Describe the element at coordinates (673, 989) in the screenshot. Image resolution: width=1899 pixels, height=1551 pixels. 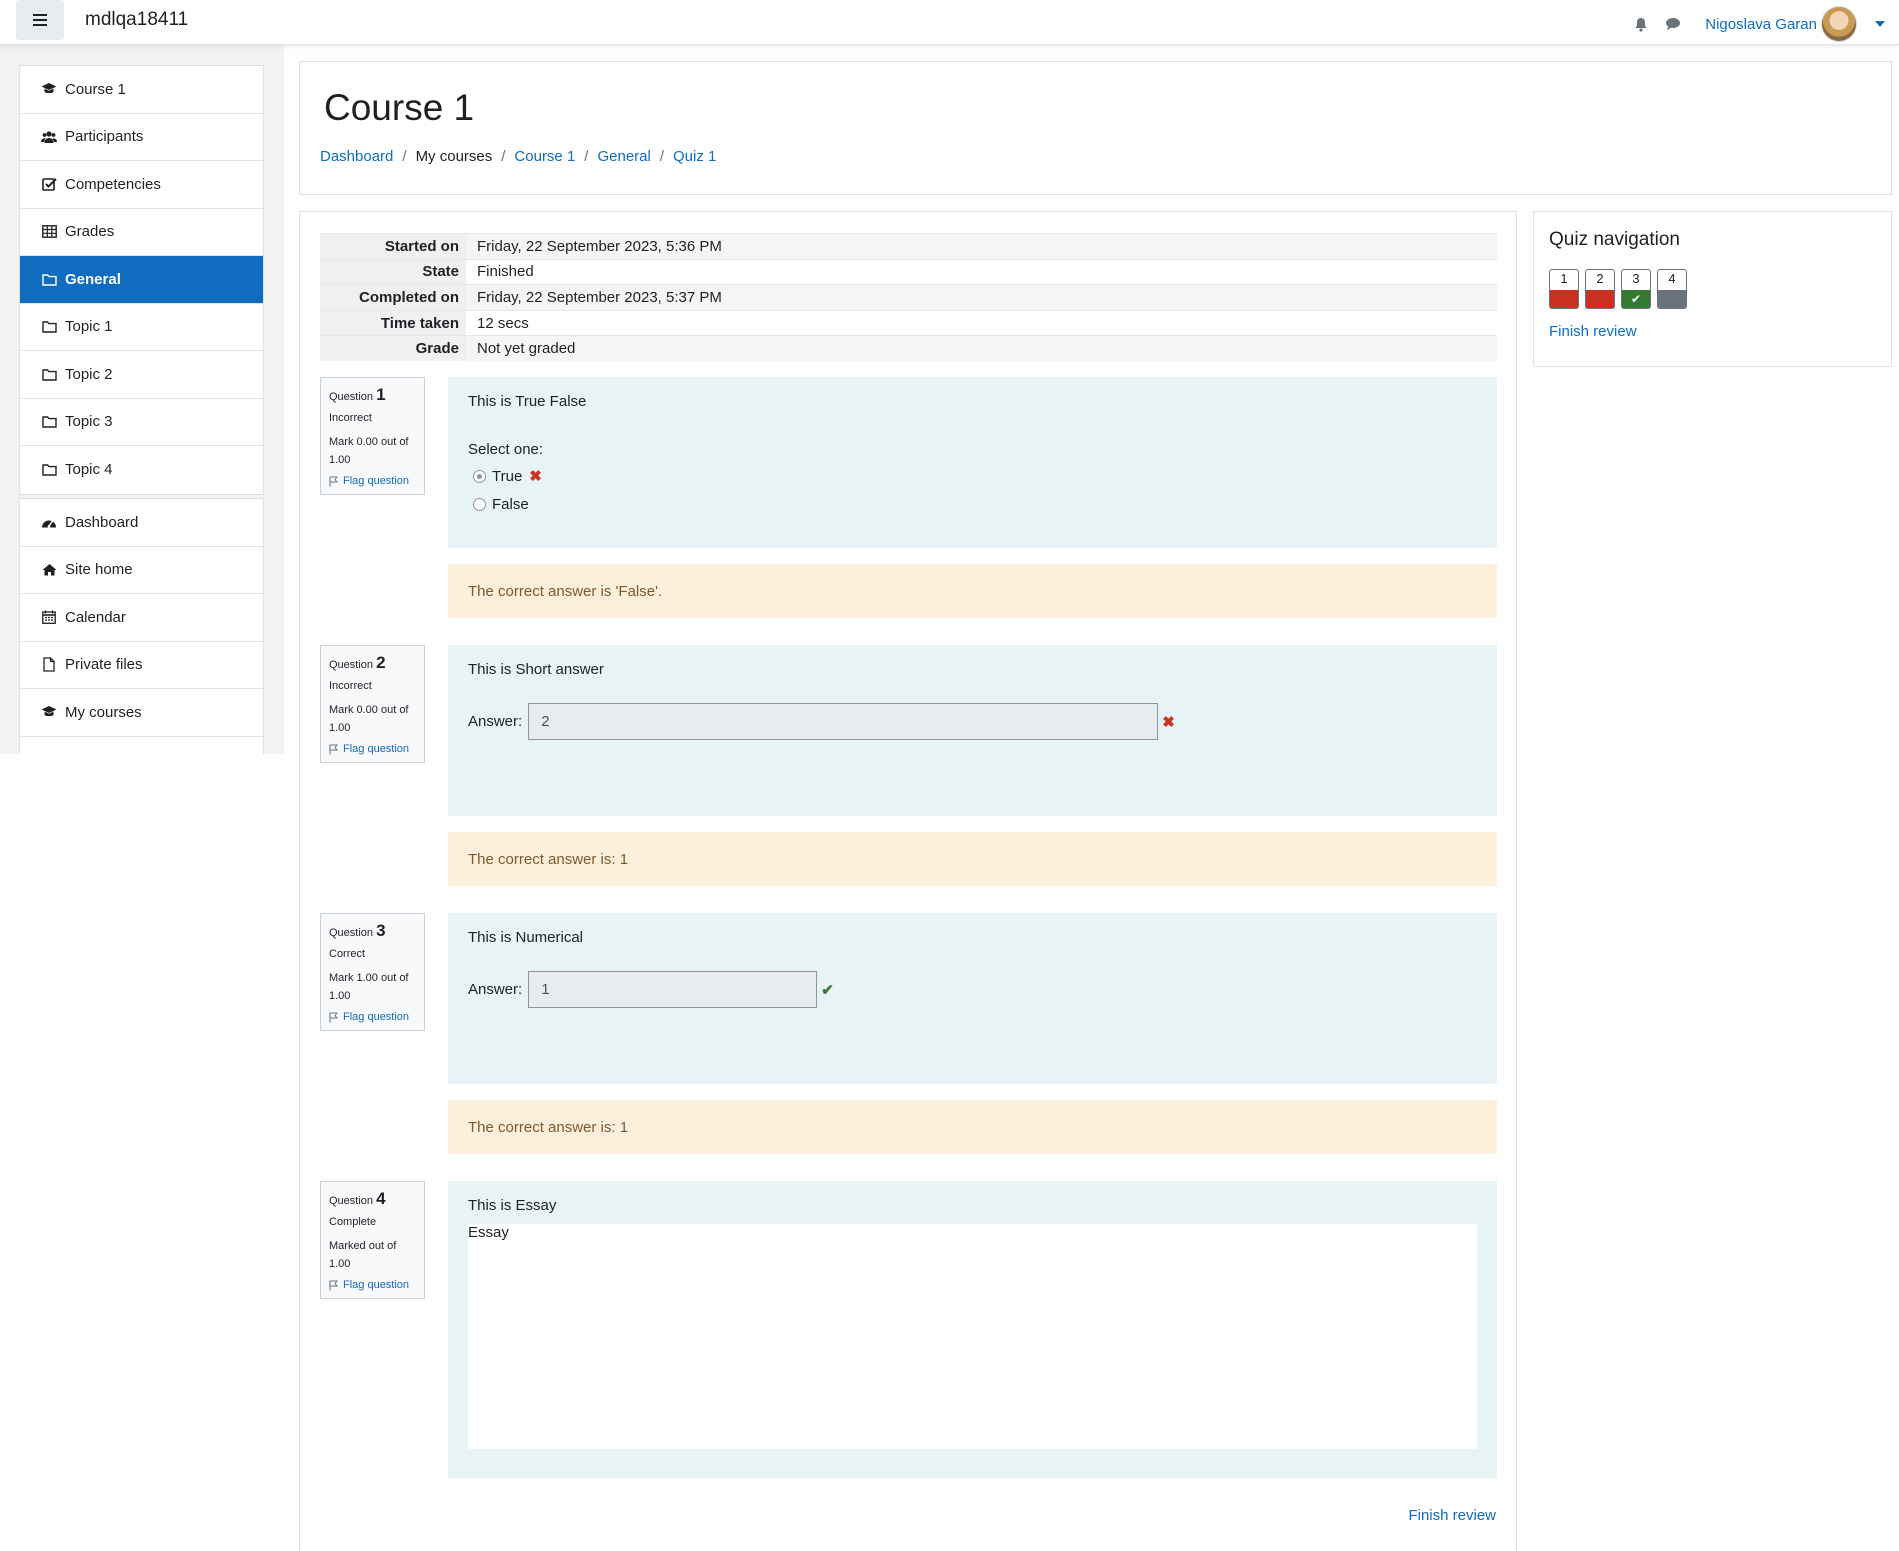
I see `answer-input: 1` at that location.